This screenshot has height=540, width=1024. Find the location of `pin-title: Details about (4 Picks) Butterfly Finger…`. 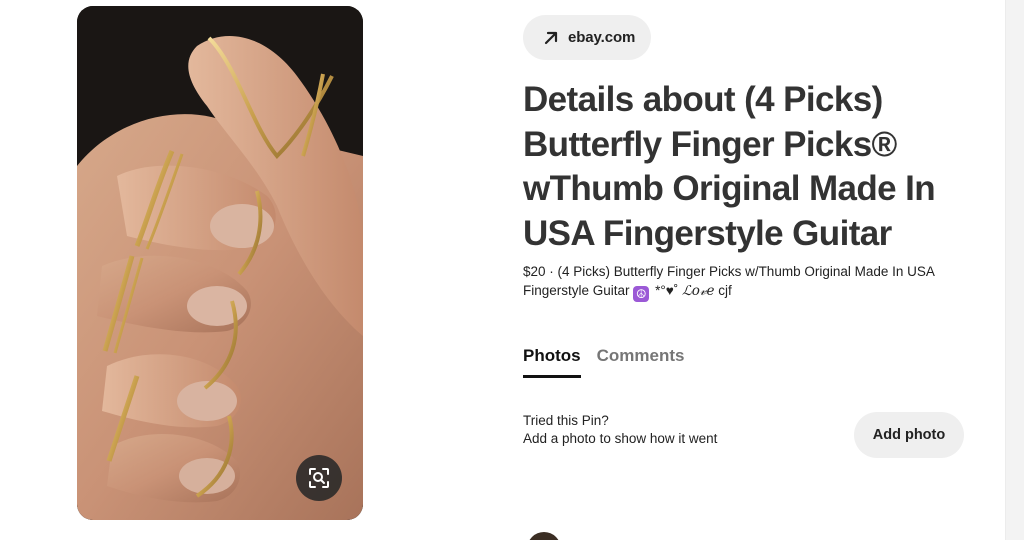

pin-title: Details about (4 Picks) Butterfly Finger… is located at coordinates (729, 166).